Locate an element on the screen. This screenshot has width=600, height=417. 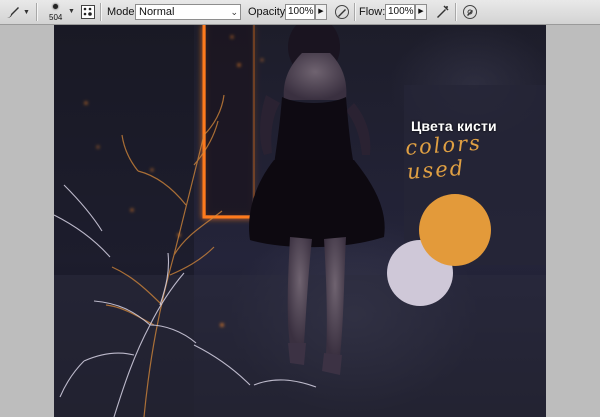
toggle-brush-panel-button is located at coordinates (88, 12).